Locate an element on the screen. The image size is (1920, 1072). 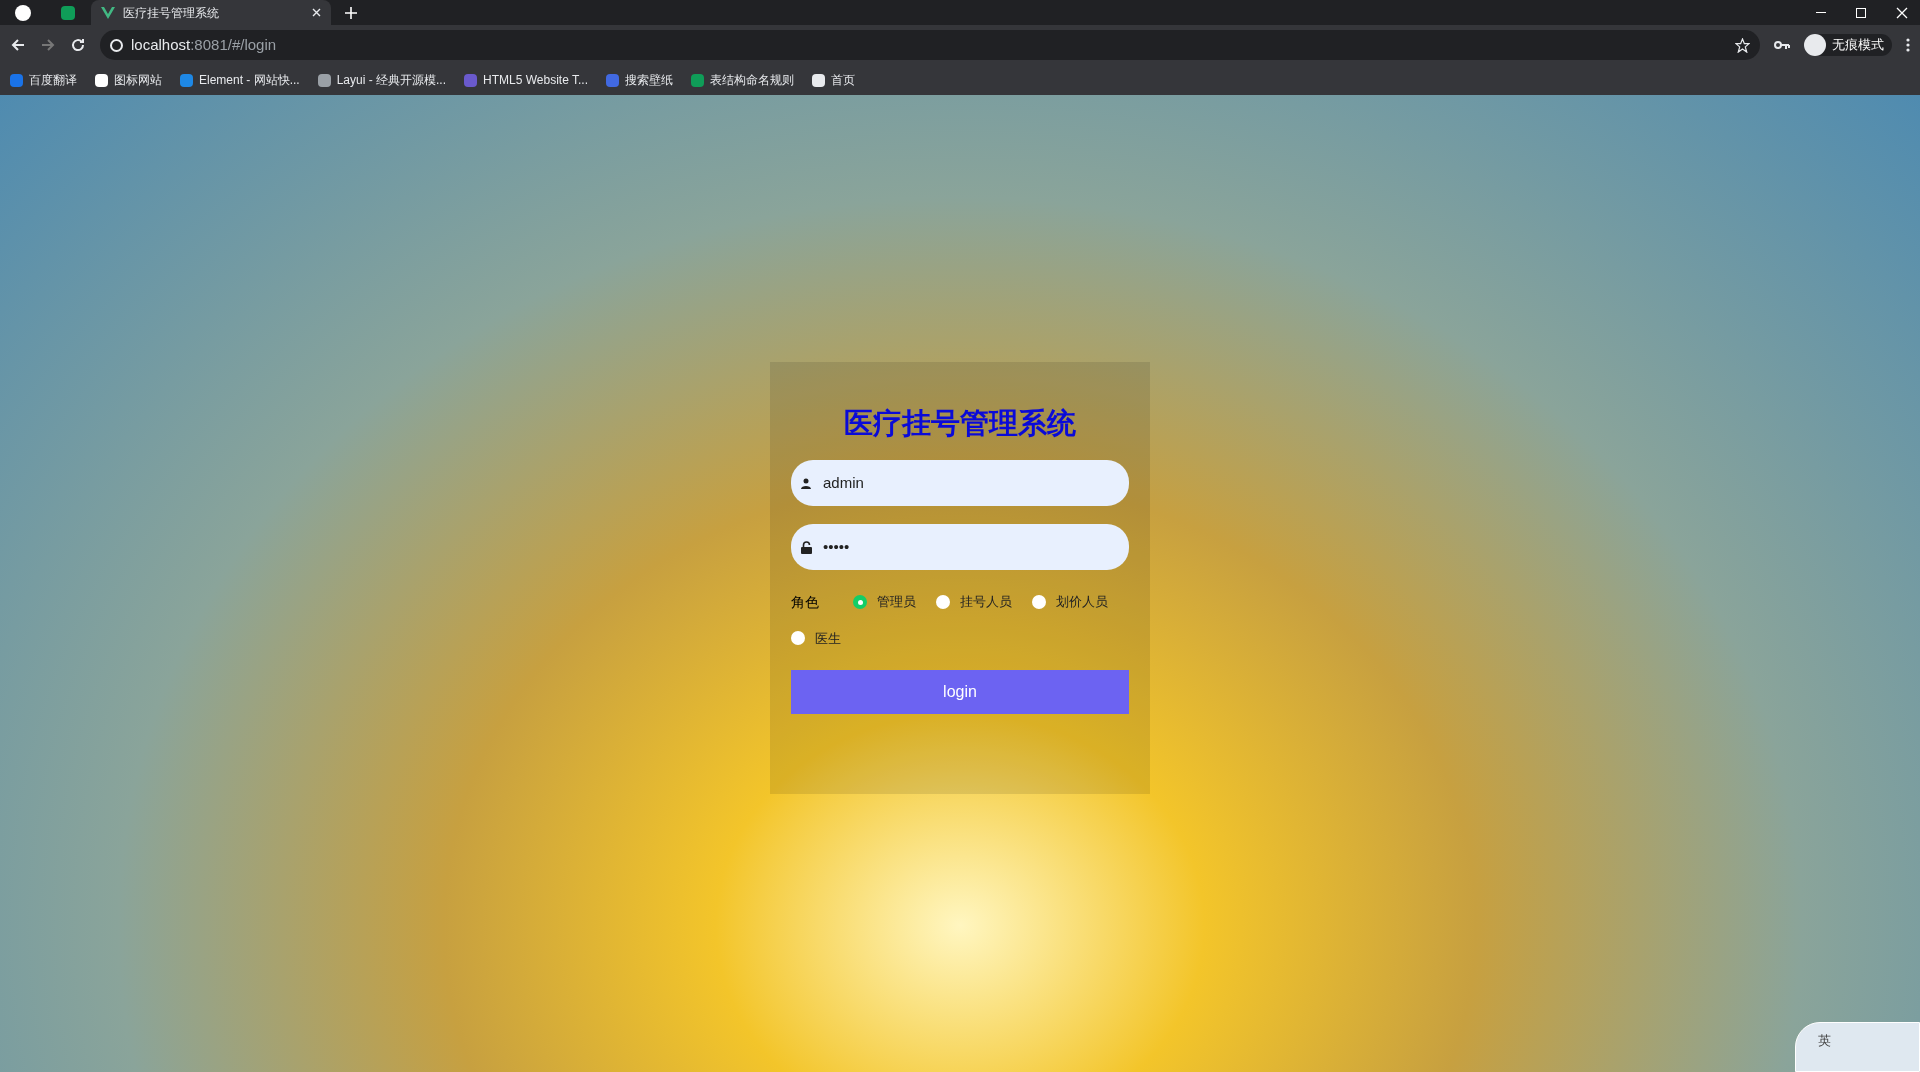
role-label: 角色 is located at coordinates (805, 602).